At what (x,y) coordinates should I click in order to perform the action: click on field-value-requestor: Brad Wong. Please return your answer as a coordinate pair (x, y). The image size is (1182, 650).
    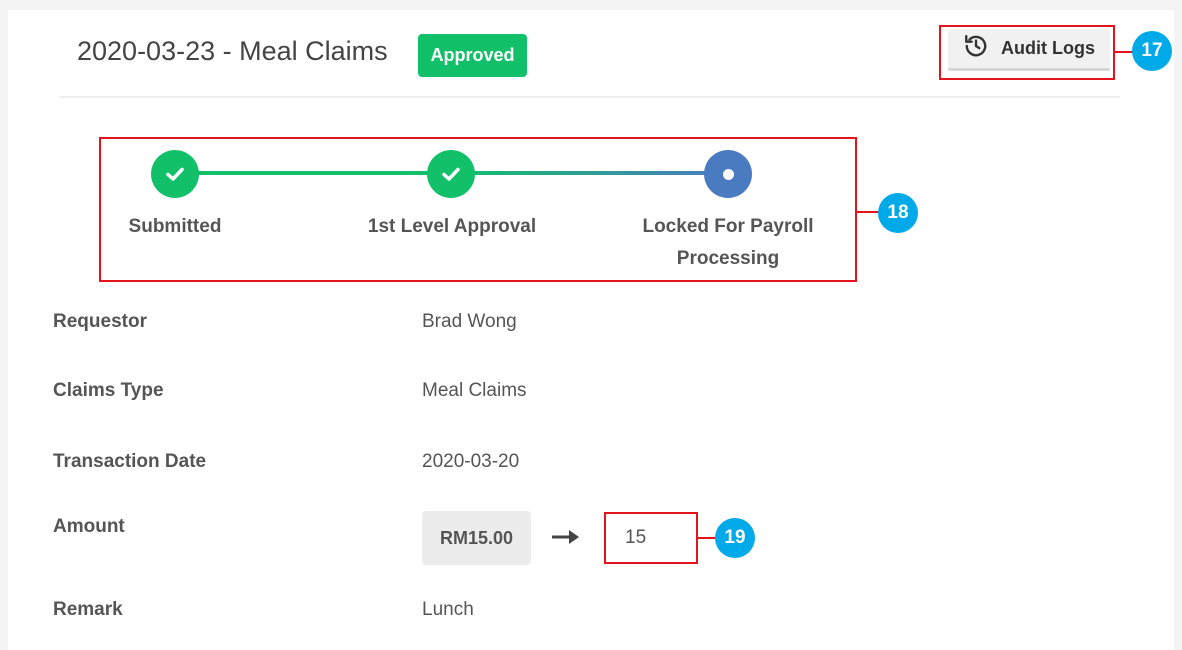
    Looking at the image, I should click on (469, 321).